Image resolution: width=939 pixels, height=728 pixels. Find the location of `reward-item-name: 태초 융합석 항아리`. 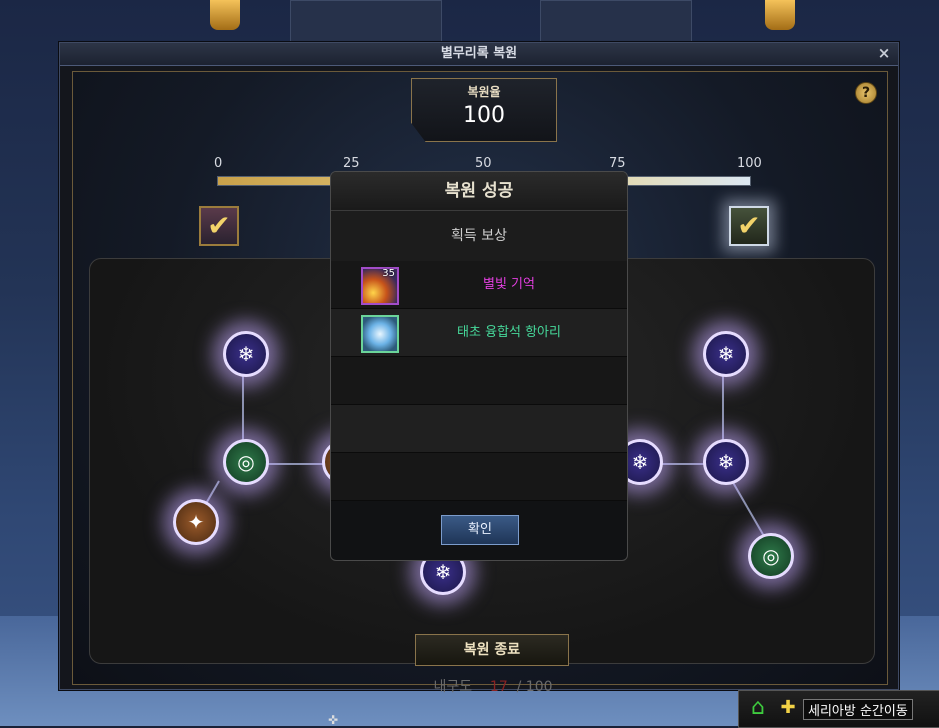

reward-item-name: 태초 융합석 항아리 is located at coordinates (509, 332).